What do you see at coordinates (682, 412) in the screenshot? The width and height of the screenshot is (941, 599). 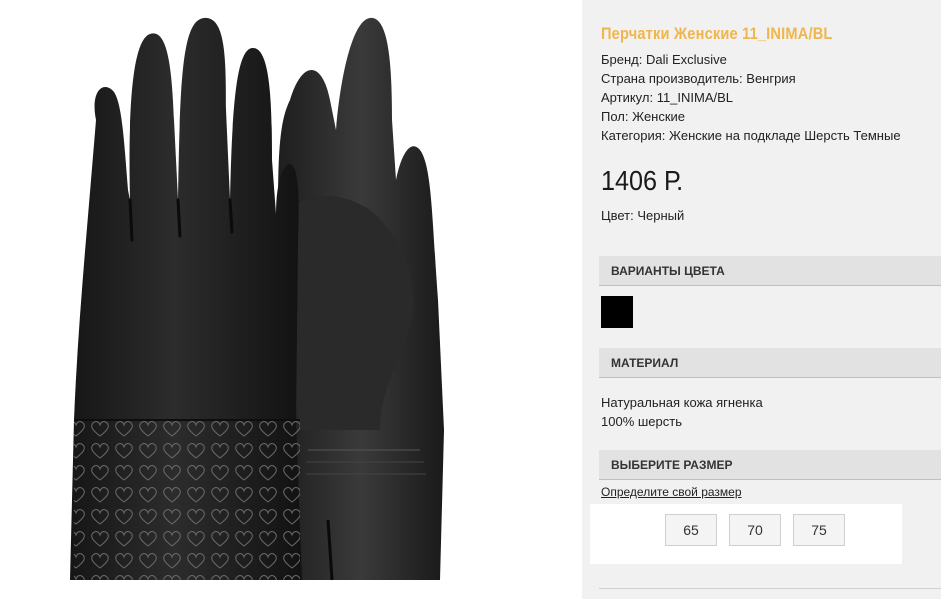 I see `material-info: Натуральная кожа ягненка 100% шерсть` at bounding box center [682, 412].